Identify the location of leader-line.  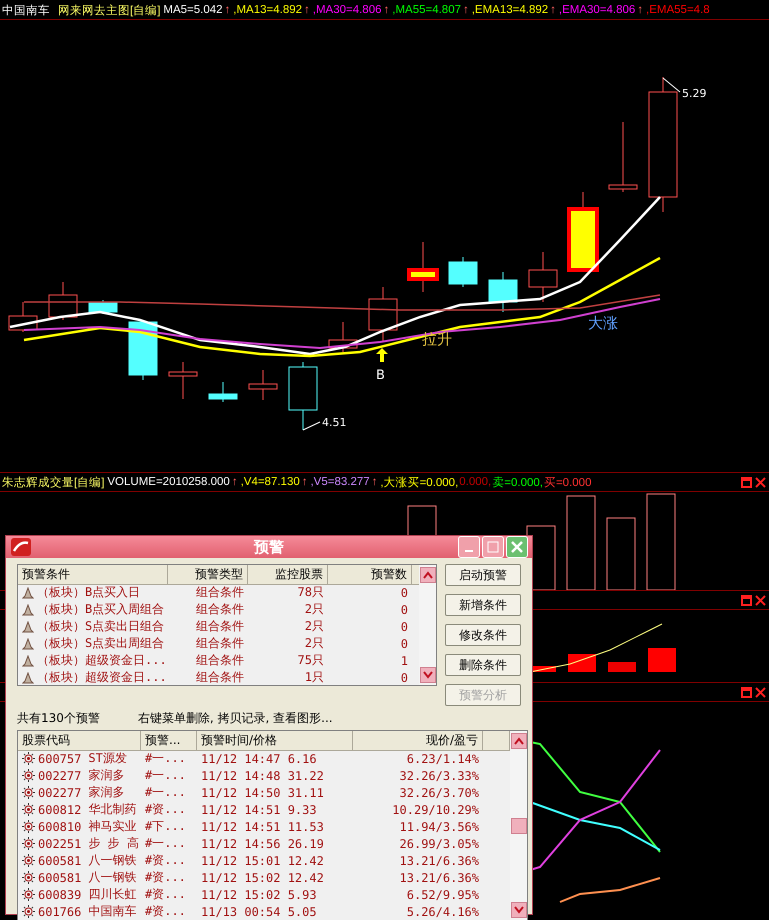
(671, 85).